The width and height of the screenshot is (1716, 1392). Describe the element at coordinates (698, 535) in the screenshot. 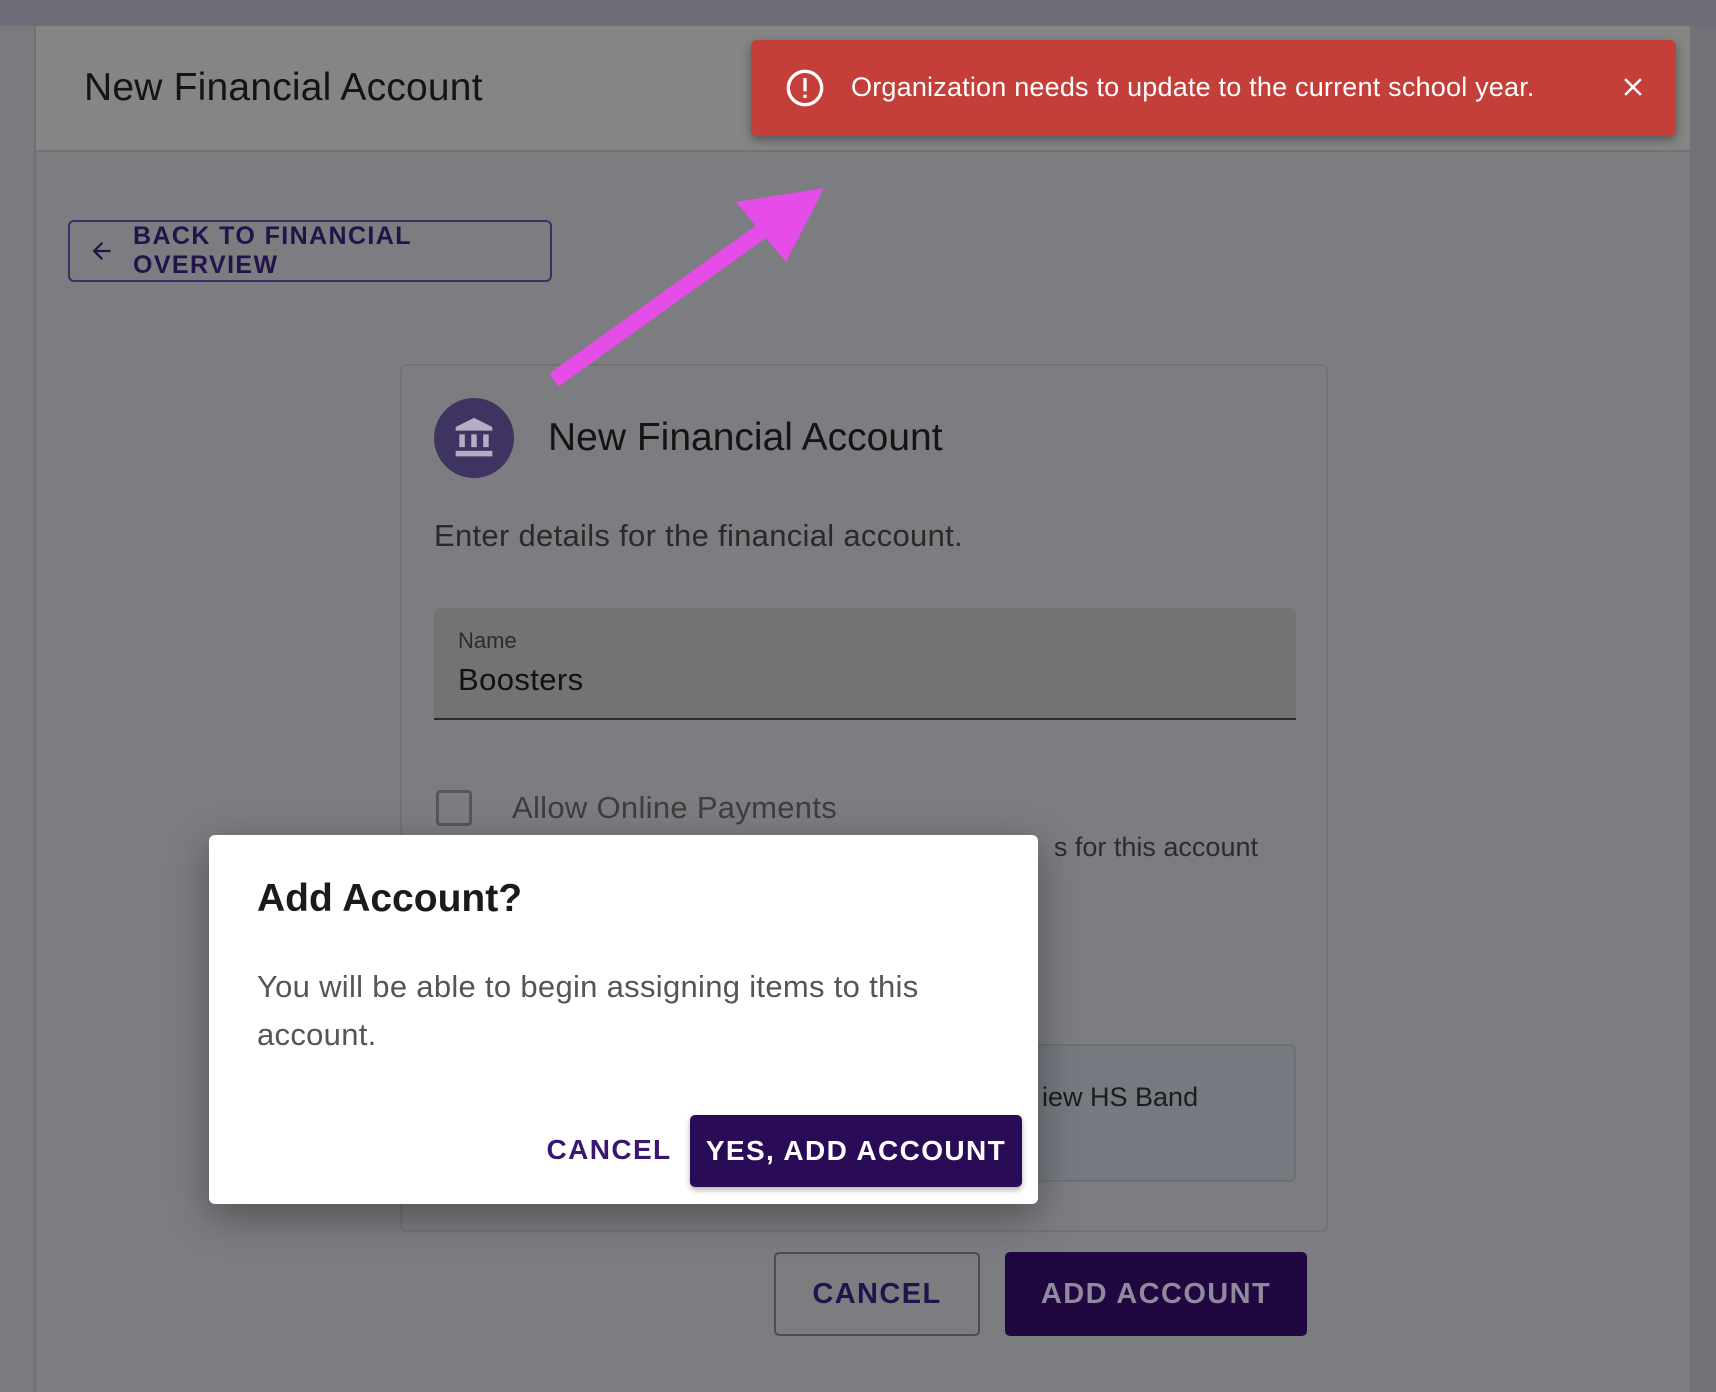

I see `card-subtitle: Enter details for the financial account.` at that location.